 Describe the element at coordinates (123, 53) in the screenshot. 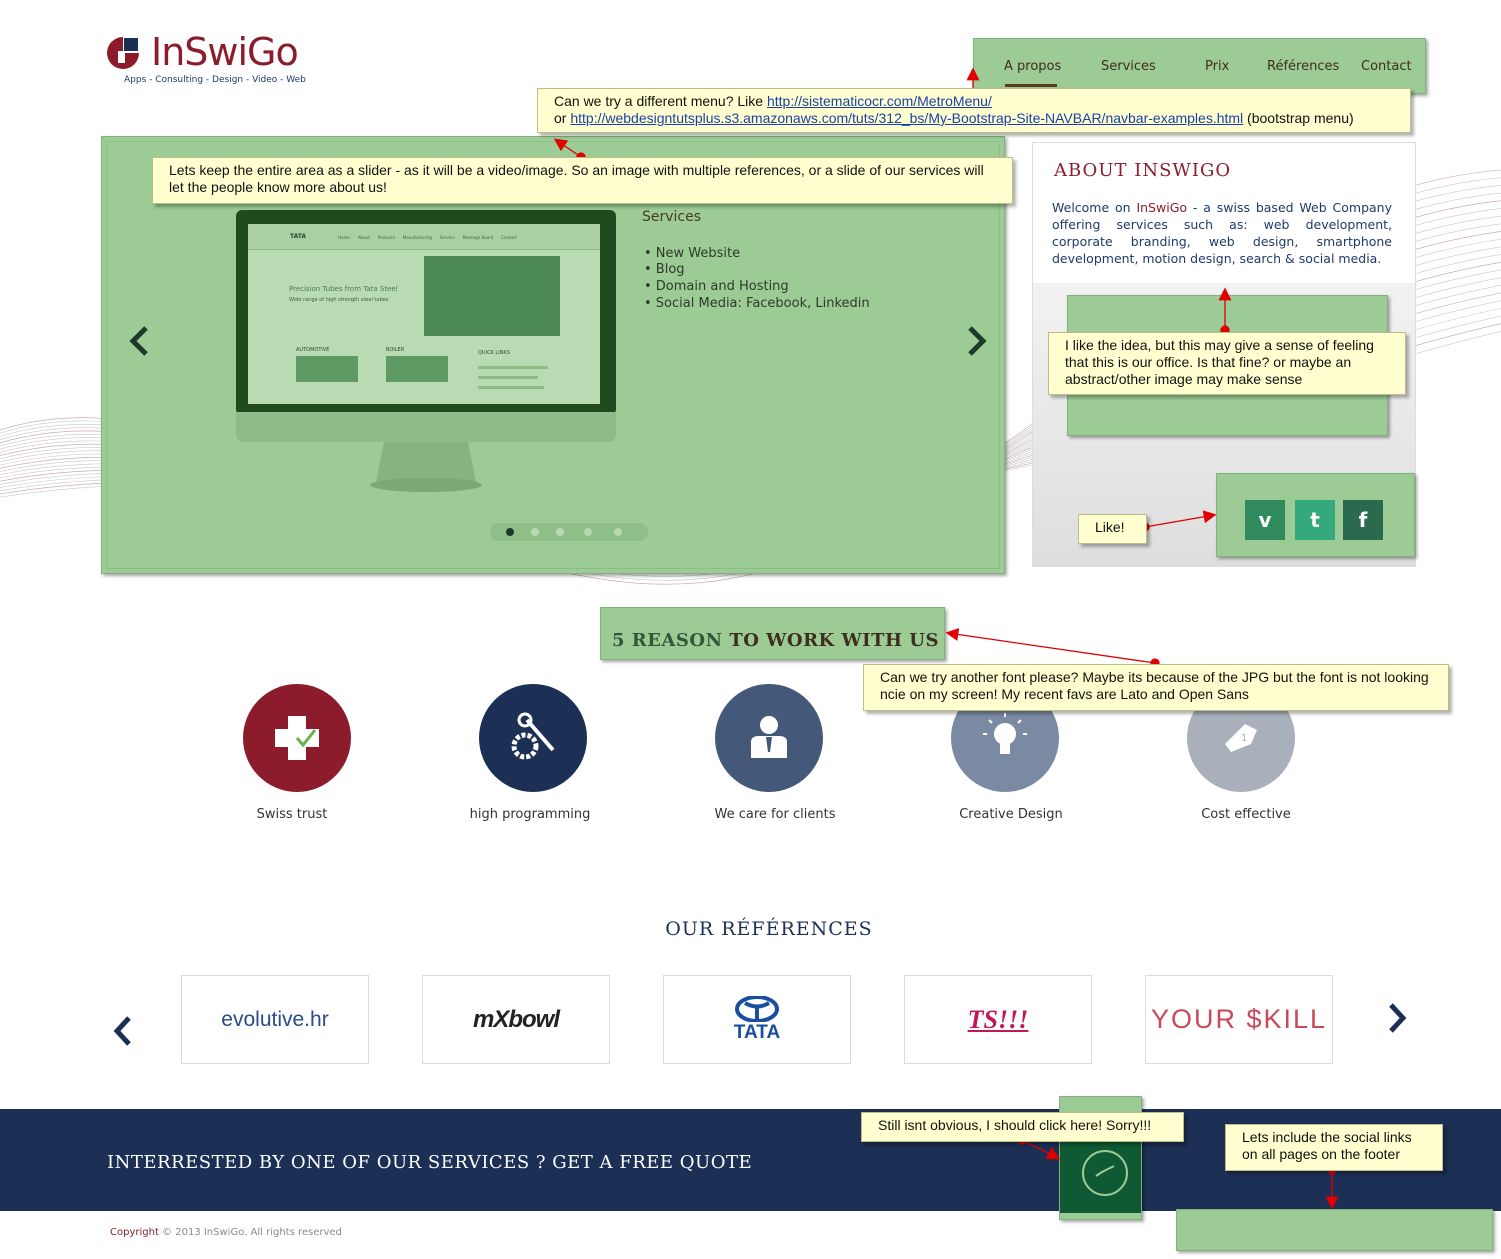

I see `logo-icon` at that location.